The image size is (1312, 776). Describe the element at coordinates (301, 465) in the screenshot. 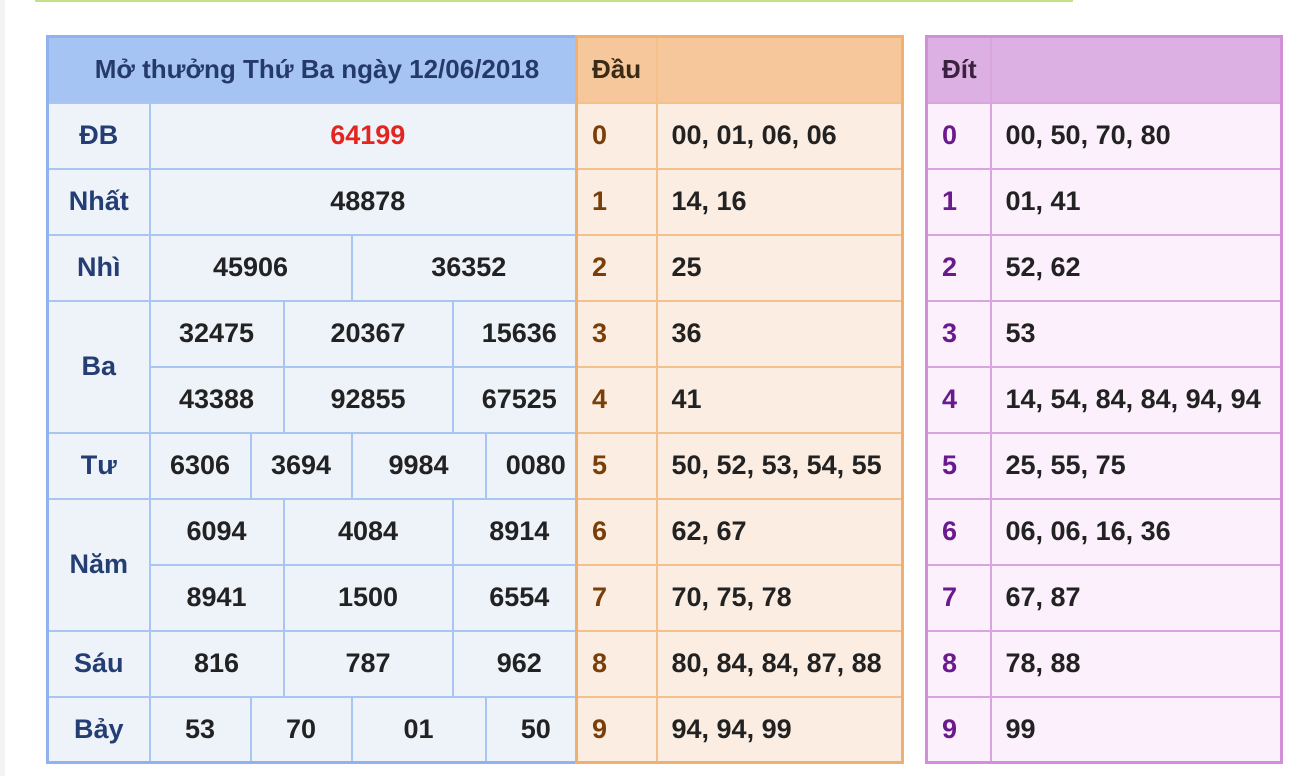

I see `prize-value-tu: 3694` at that location.